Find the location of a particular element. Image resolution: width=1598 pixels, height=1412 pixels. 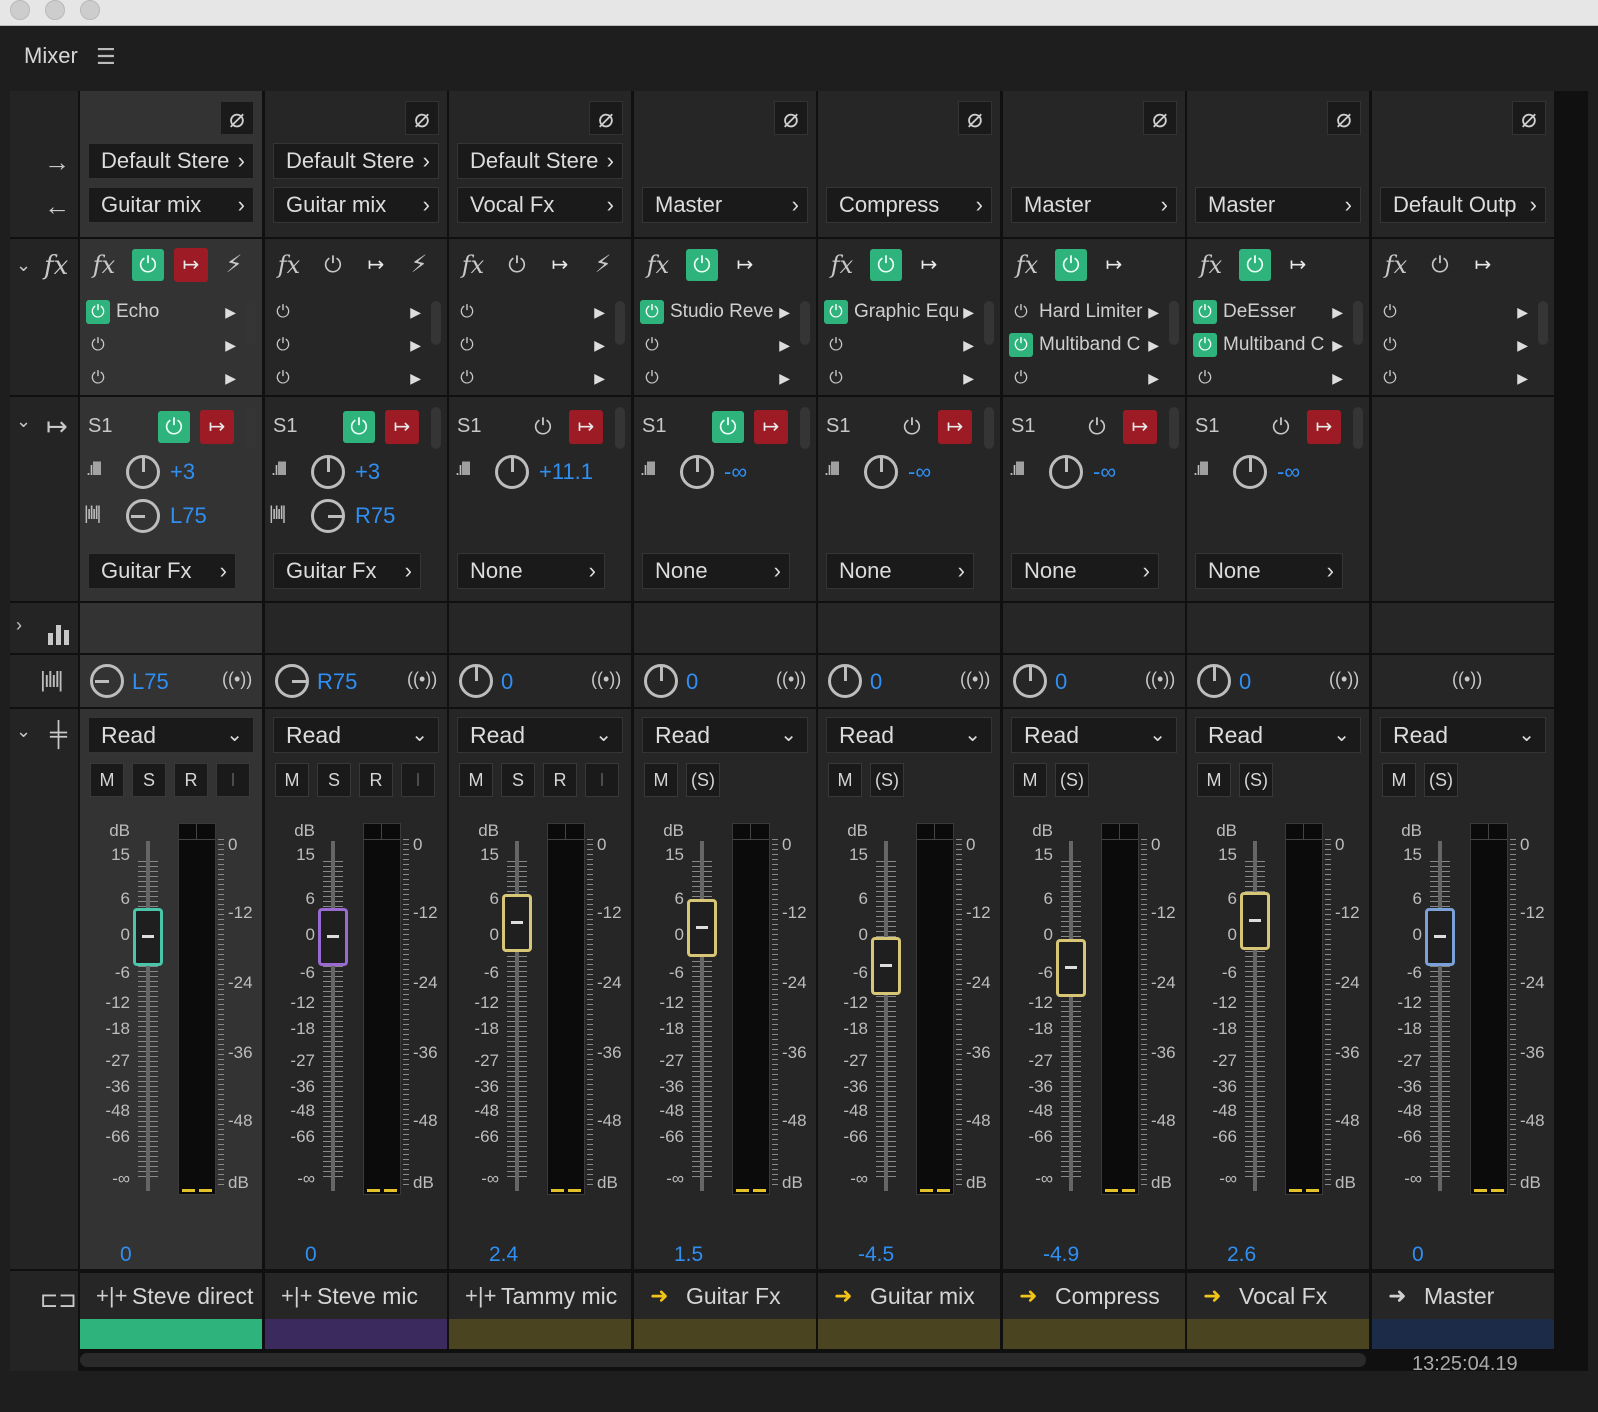

send-pan-knob is located at coordinates (143, 516).